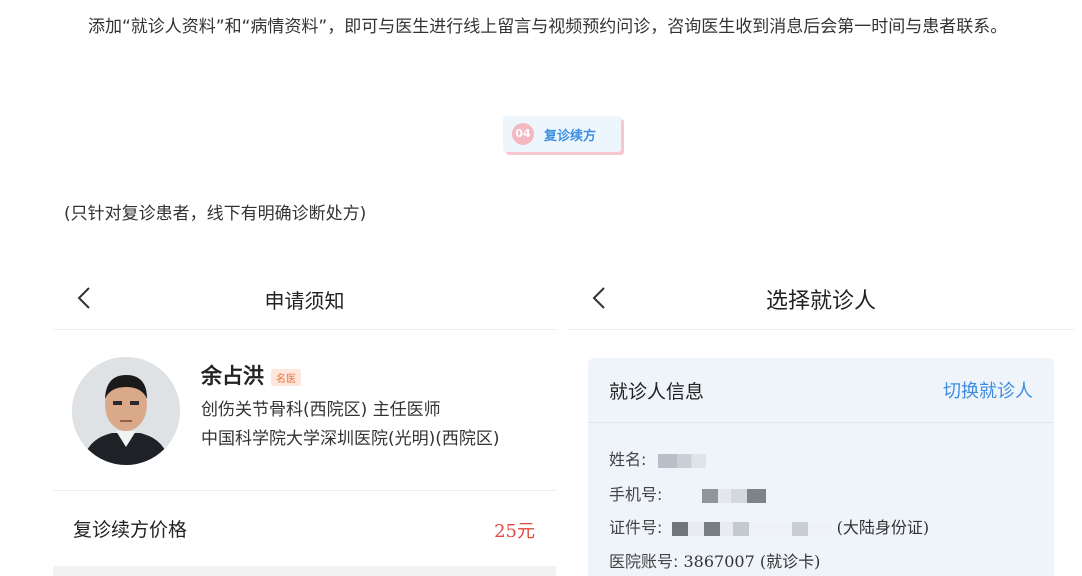 The height and width of the screenshot is (576, 1082). I want to click on switch-patient-link: 切换就诊人, so click(988, 390).